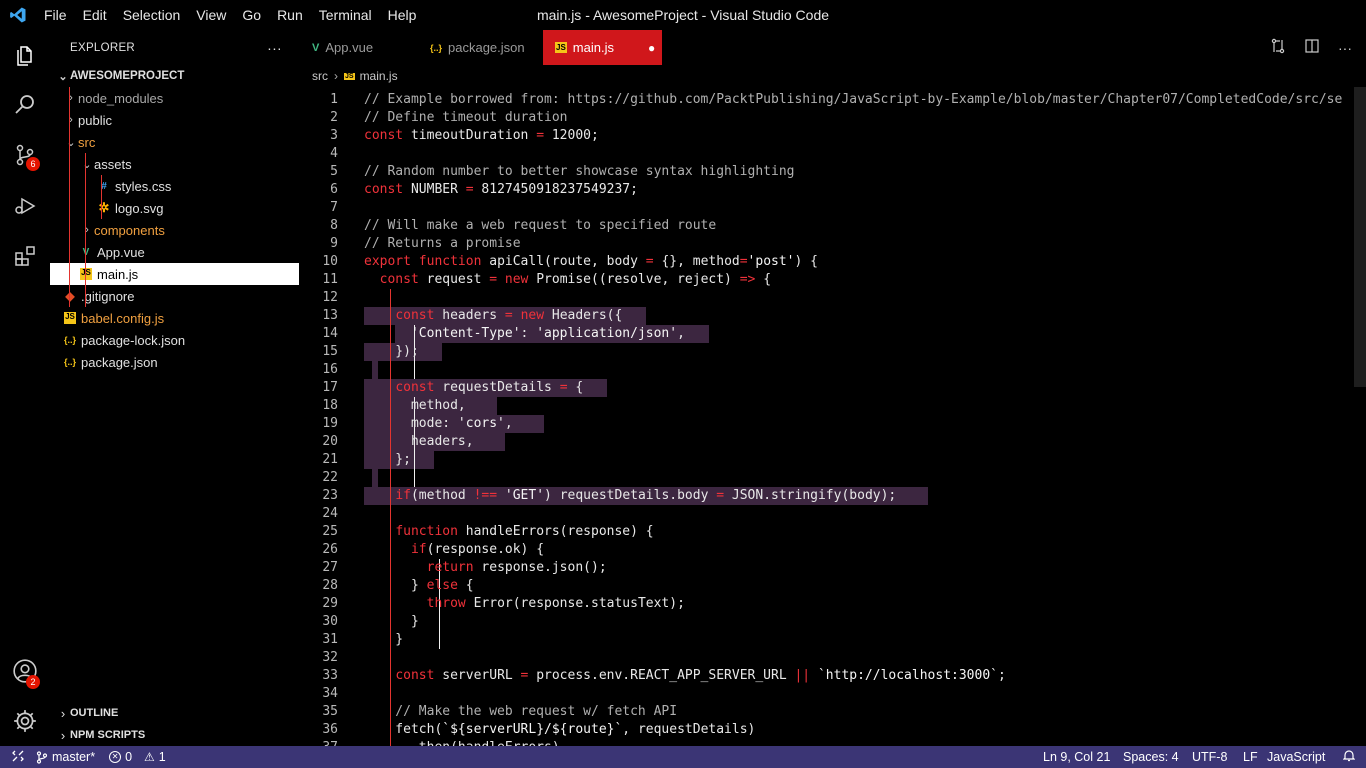  I want to click on line-number: 18, so click(330, 405).